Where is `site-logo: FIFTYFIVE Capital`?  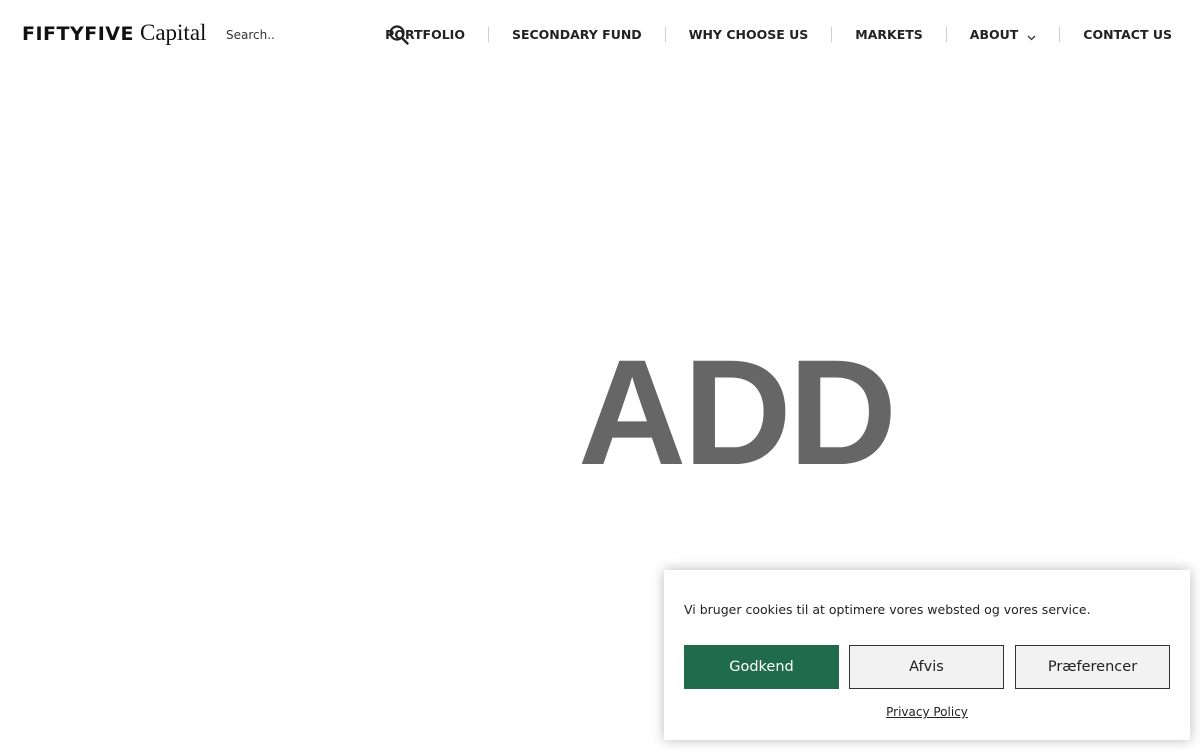
site-logo: FIFTYFIVE Capital is located at coordinates (114, 35).